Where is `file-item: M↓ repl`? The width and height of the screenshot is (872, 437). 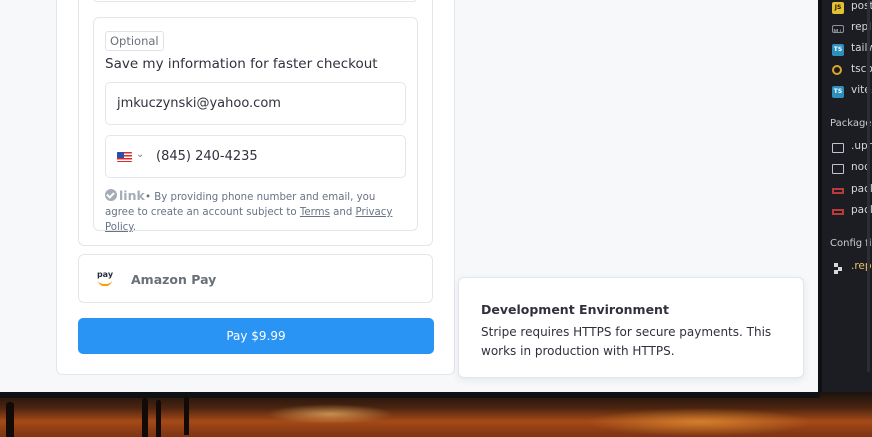
file-item: M↓ repl is located at coordinates (852, 29).